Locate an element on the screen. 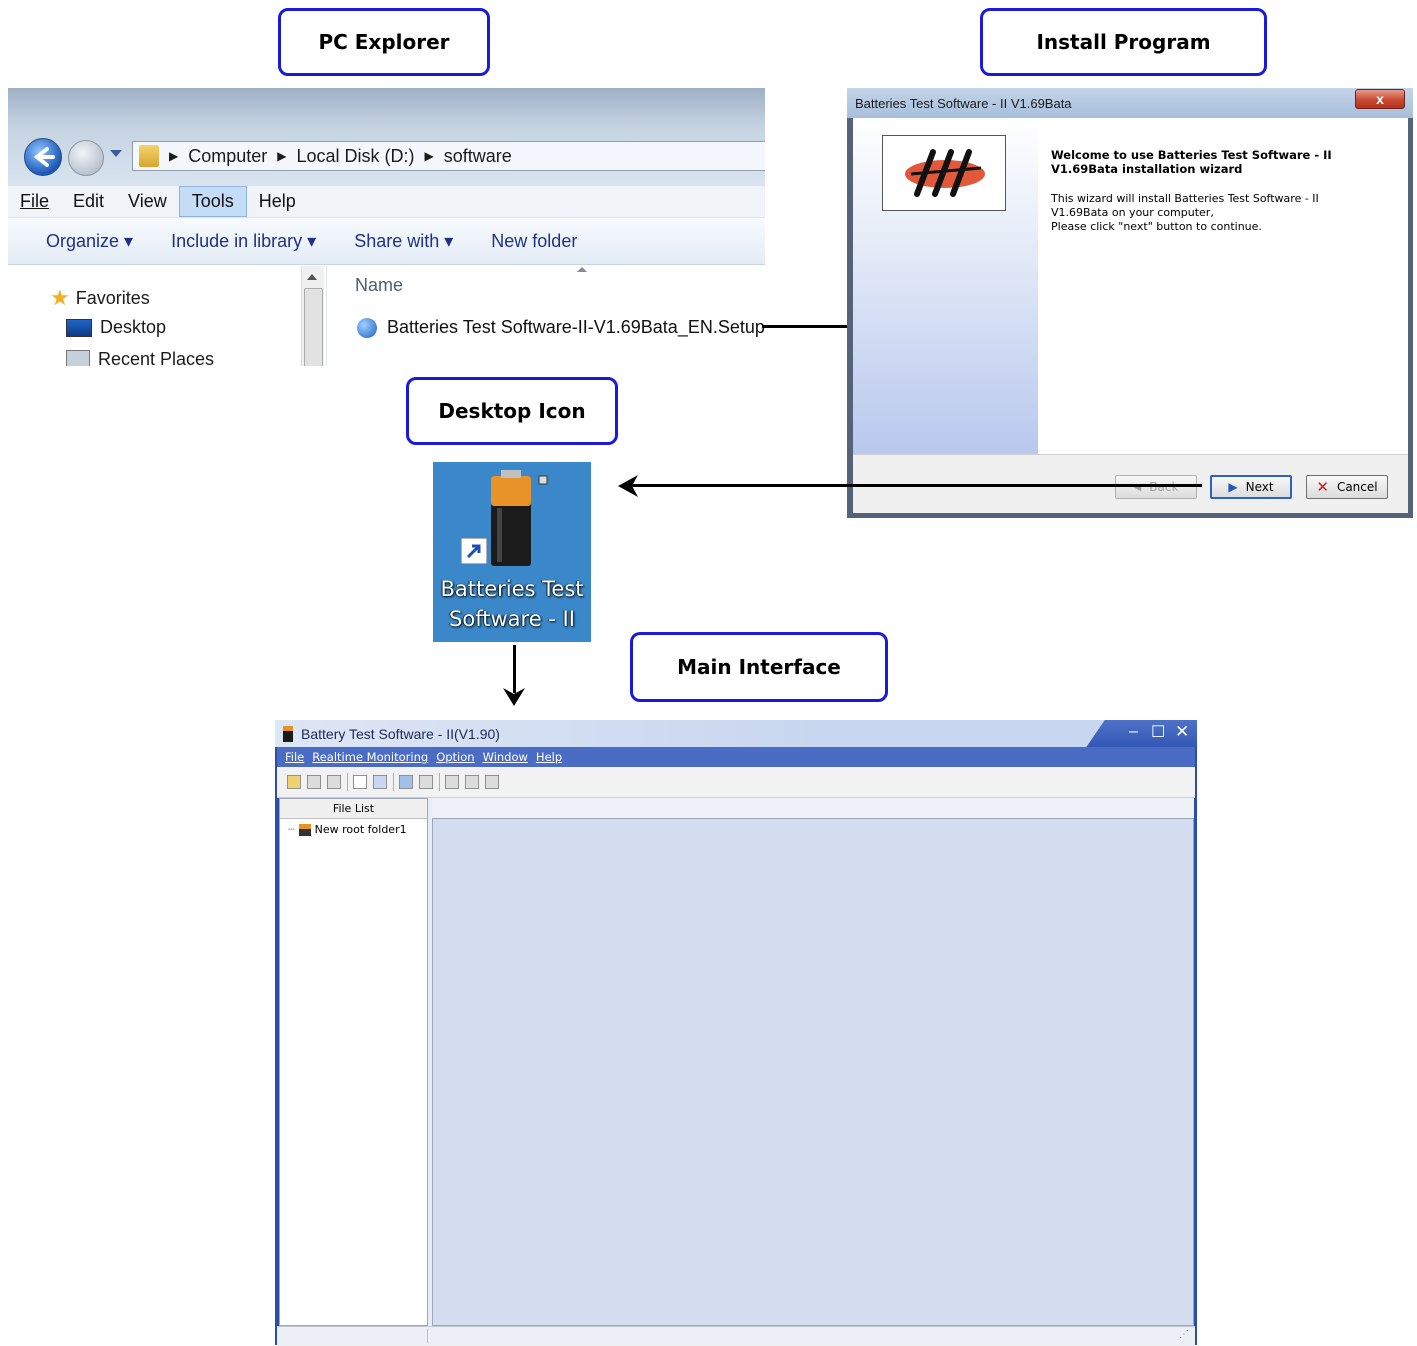 The height and width of the screenshot is (1346, 1417). install-program-label: Install Program is located at coordinates (1123, 42).